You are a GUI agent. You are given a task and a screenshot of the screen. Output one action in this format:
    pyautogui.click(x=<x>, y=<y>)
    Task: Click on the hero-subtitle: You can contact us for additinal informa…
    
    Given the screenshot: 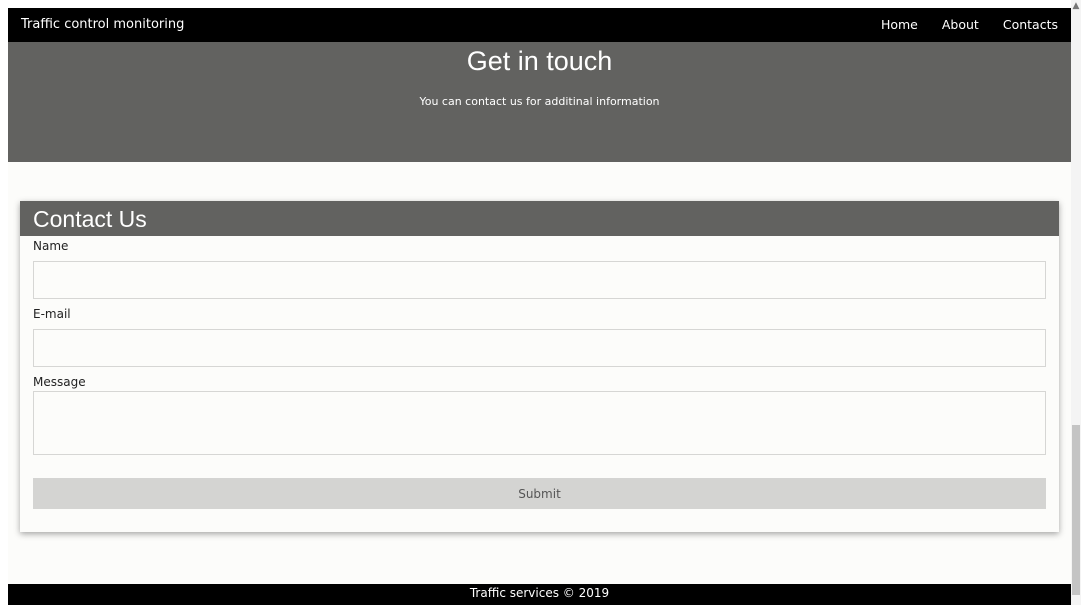 What is the action you would take?
    pyautogui.click(x=539, y=101)
    